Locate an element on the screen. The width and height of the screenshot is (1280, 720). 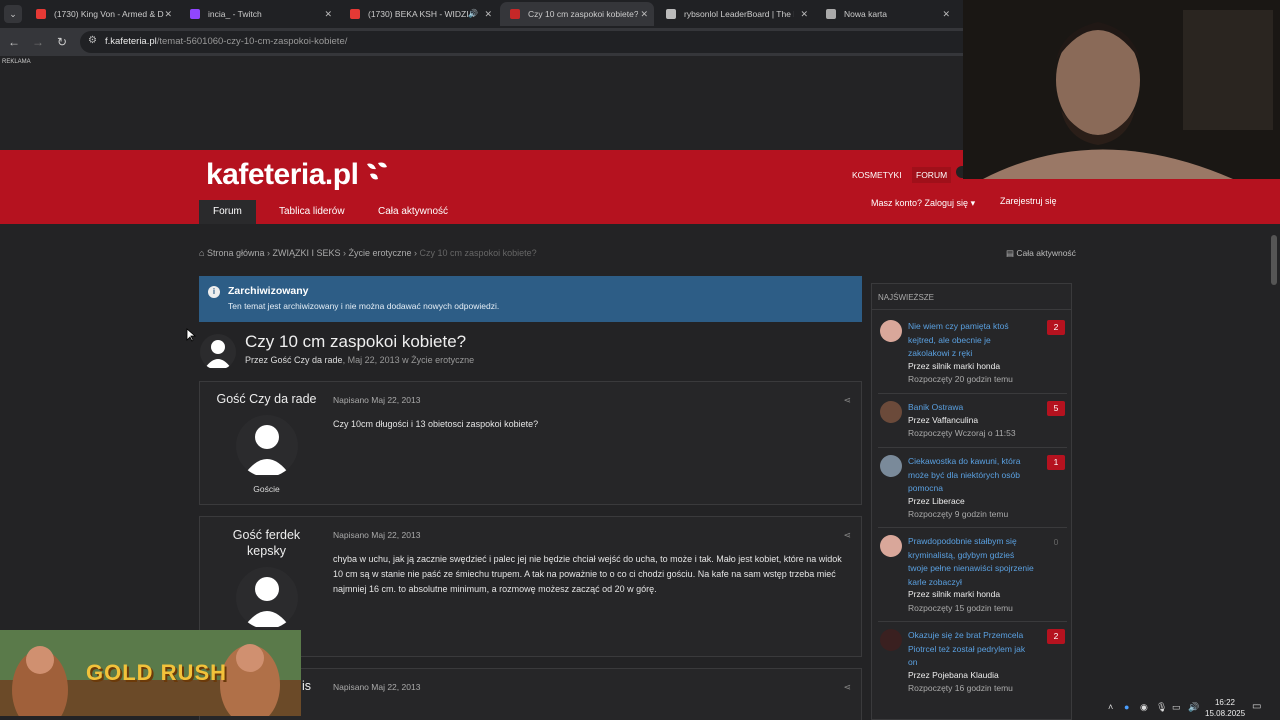
system-clock: 16:22 15.08.2025 is located at coordinates (1225, 708).